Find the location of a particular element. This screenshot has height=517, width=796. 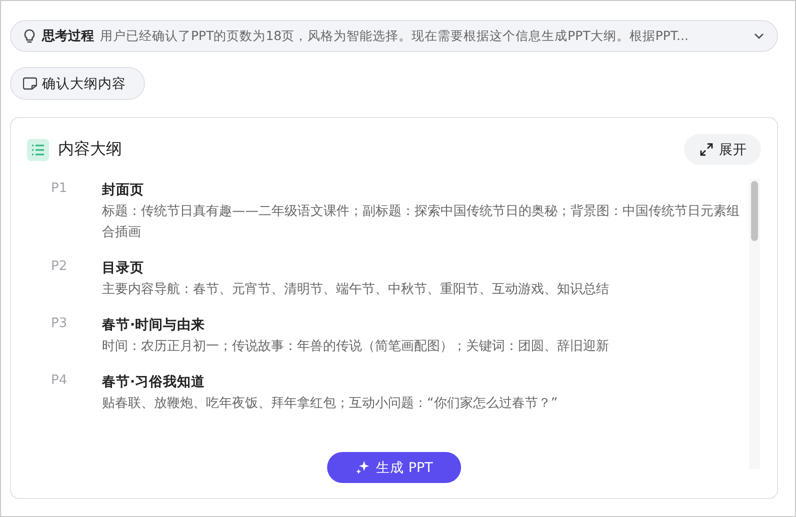

page-number: P4 is located at coordinates (59, 381).